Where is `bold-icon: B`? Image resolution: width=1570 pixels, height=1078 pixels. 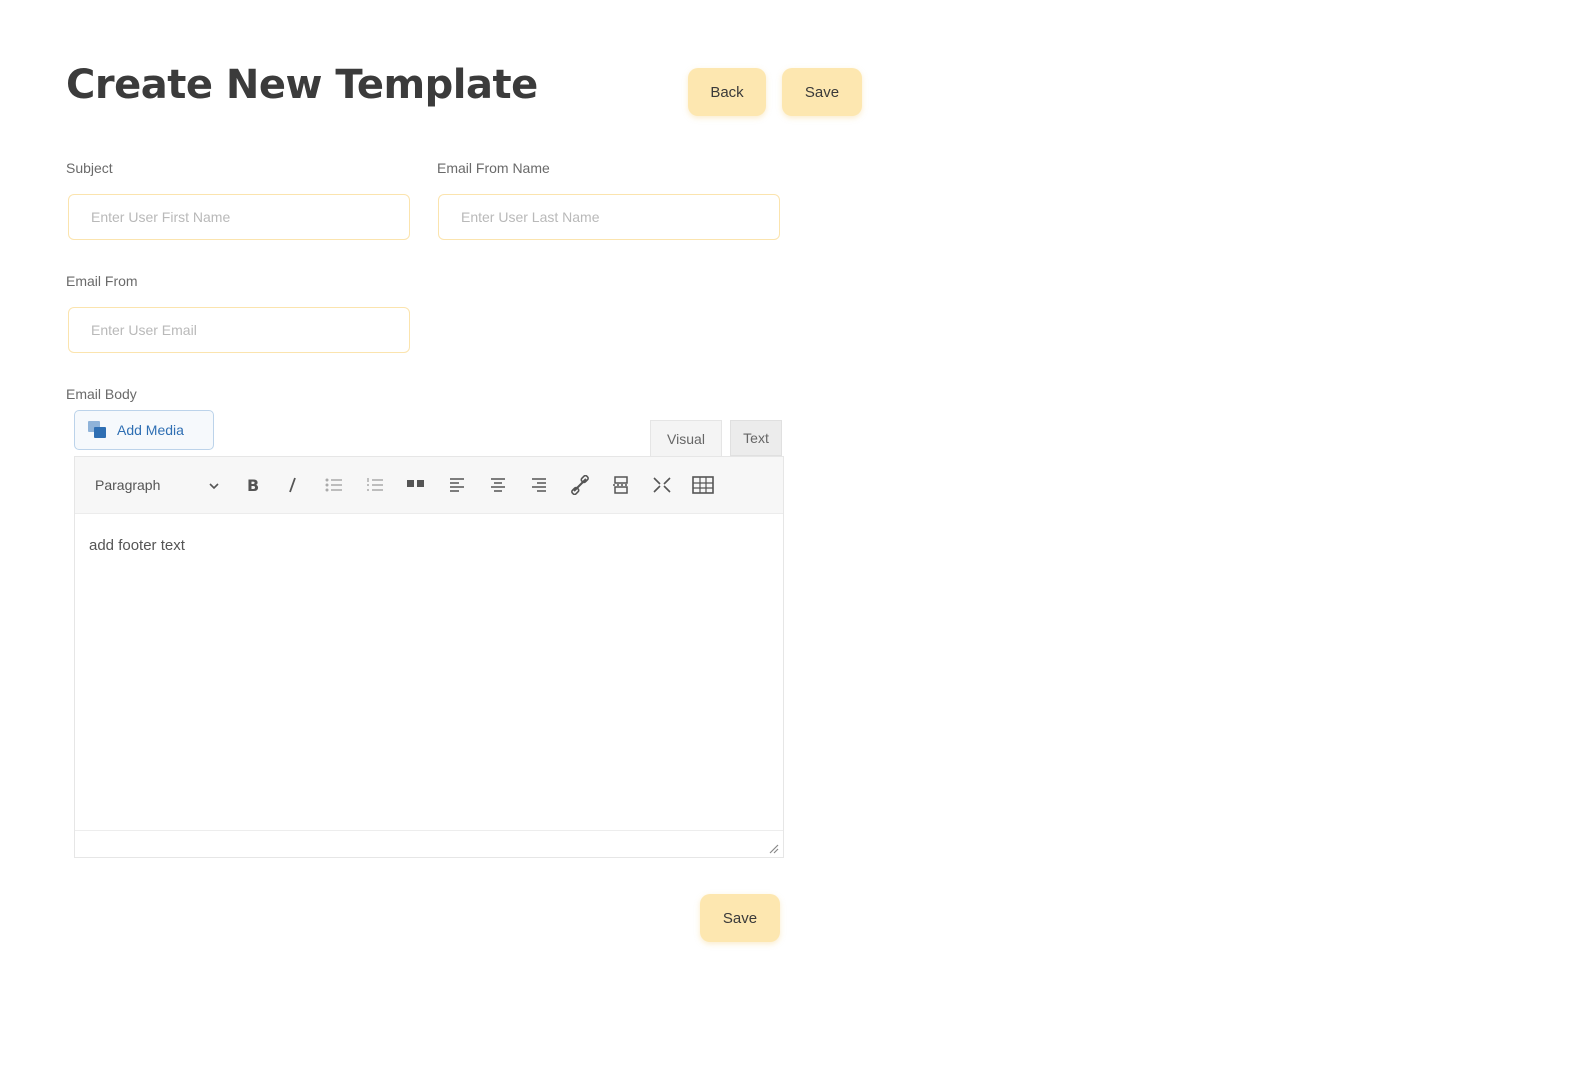 bold-icon: B is located at coordinates (251, 485).